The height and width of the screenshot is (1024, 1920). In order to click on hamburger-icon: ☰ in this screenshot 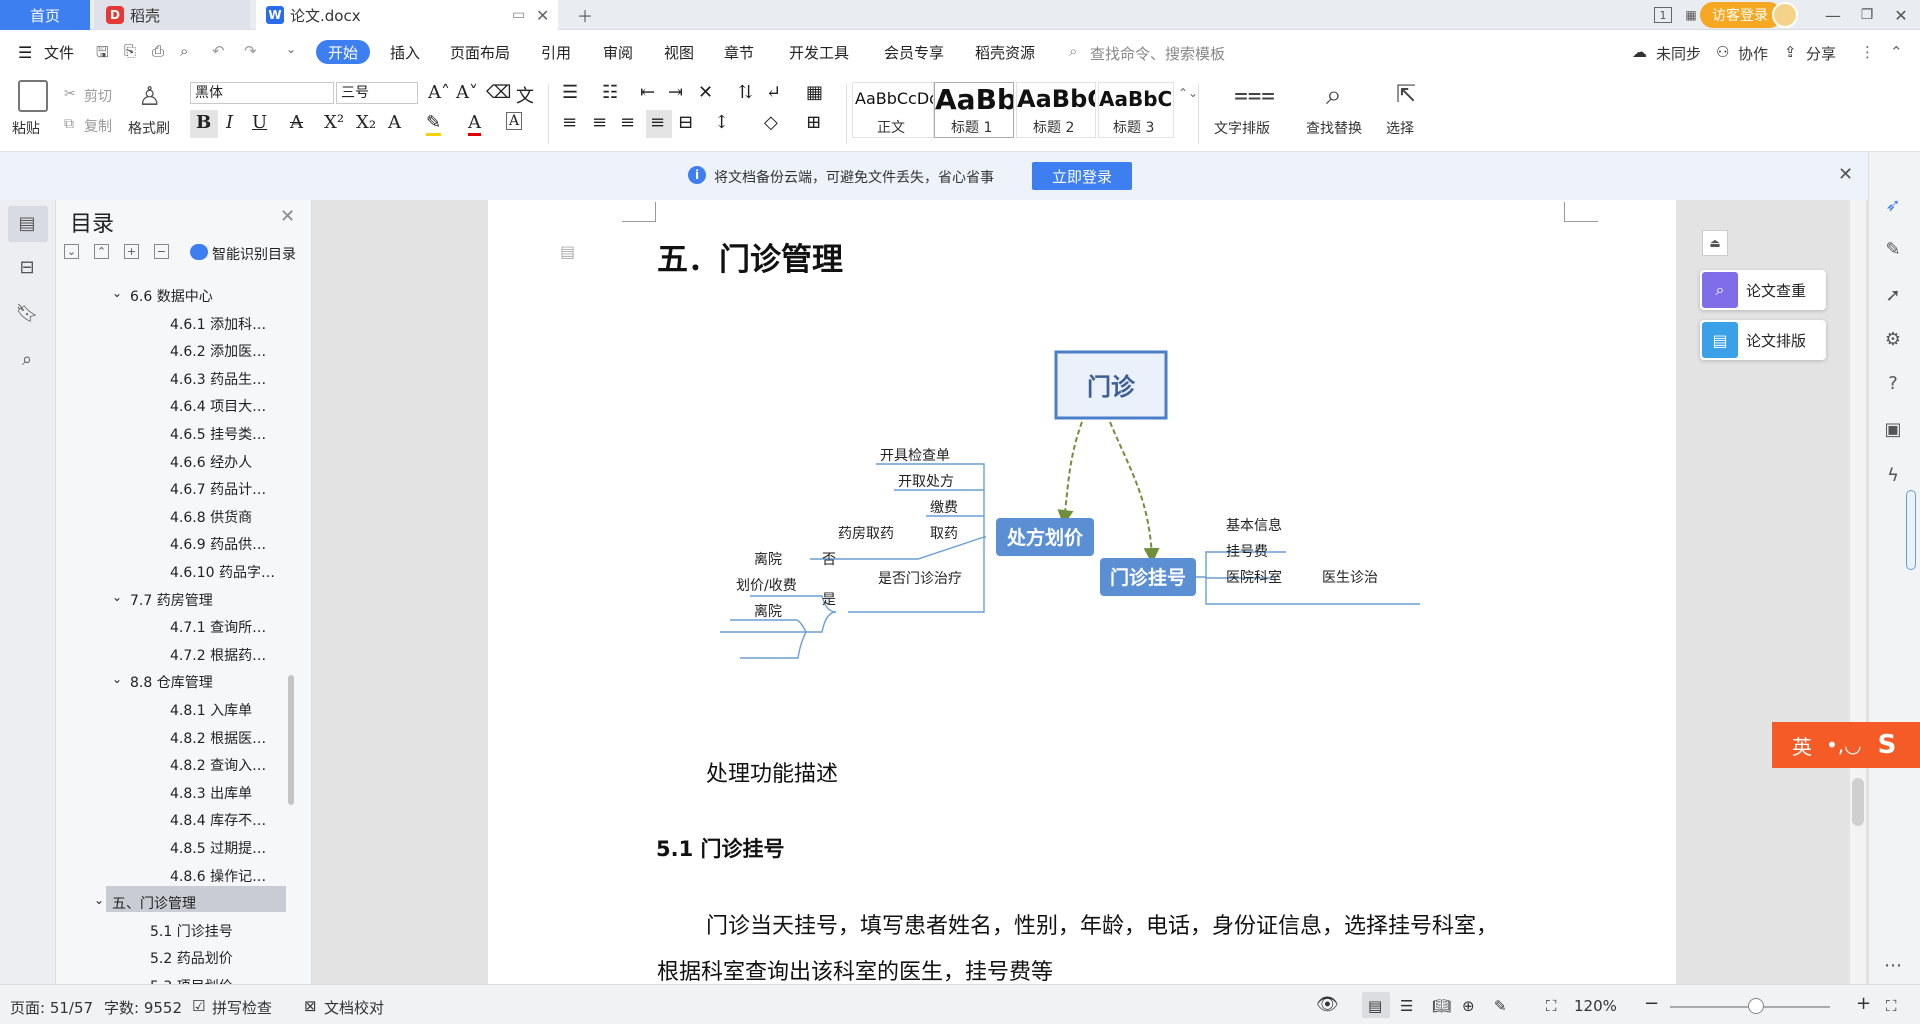, I will do `click(25, 52)`.